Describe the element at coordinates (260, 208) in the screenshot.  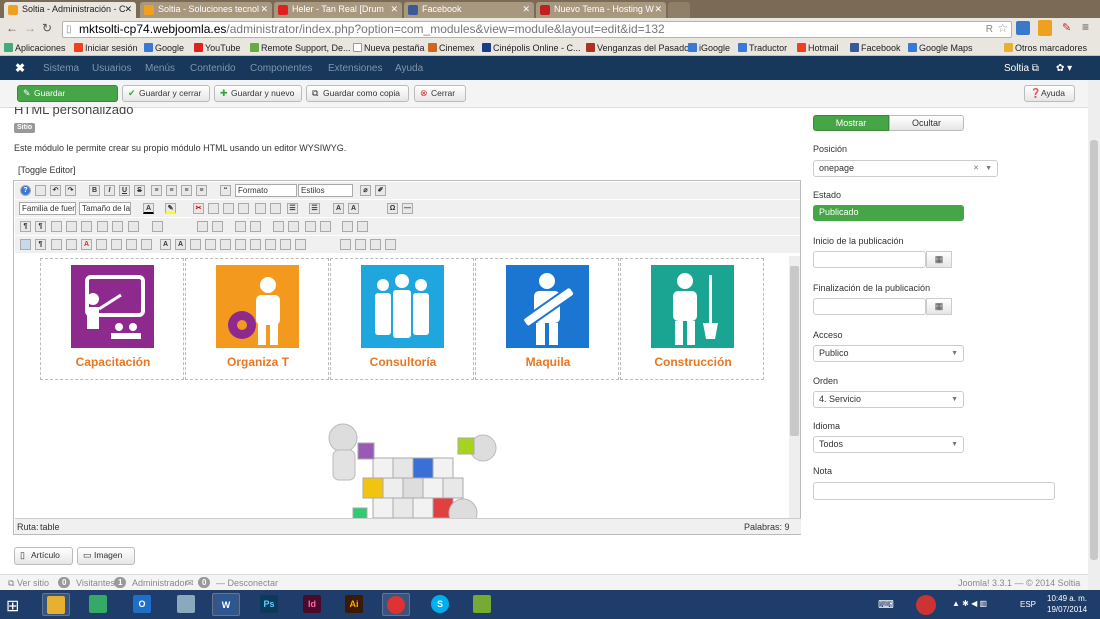
I see `search-icon` at that location.